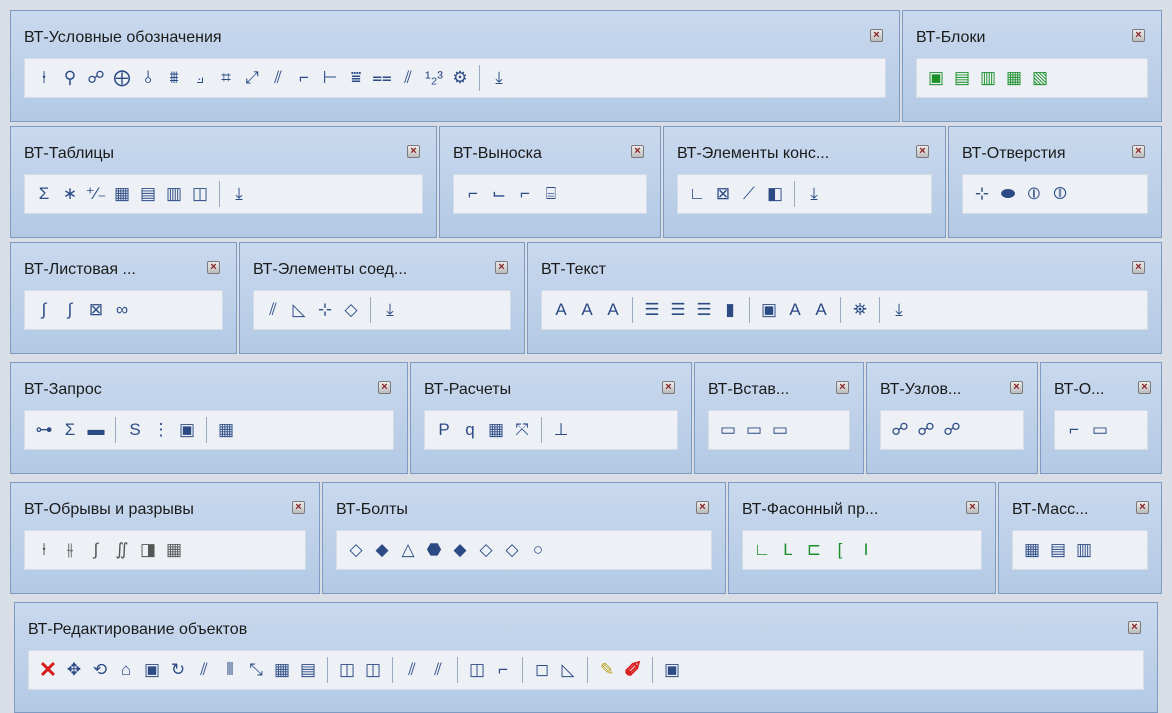 Image resolution: width=1172 pixels, height=713 pixels. Describe the element at coordinates (256, 670) in the screenshot. I see `redaktirovanie-tool-9-icon: ⤡` at that location.